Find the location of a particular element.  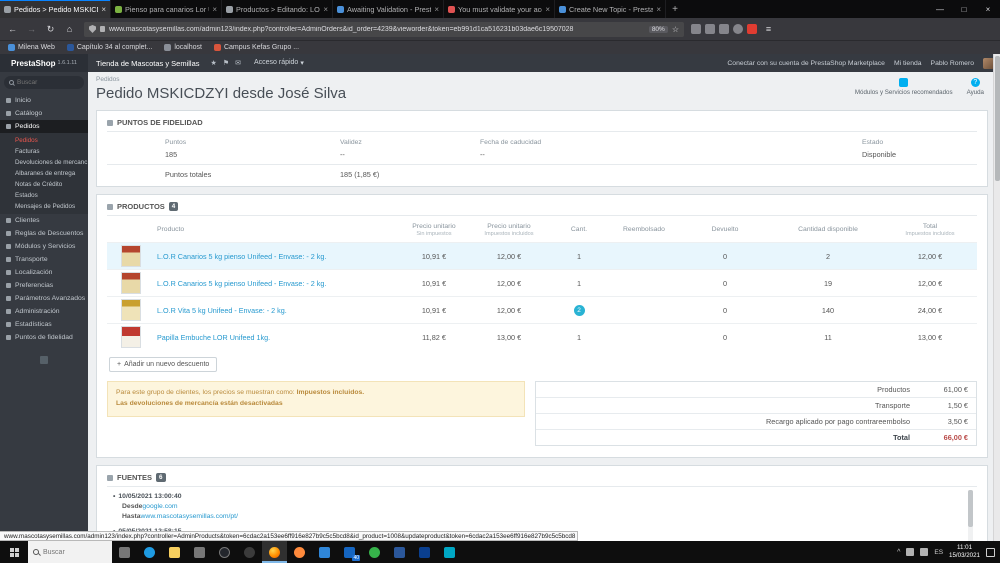

bookmark-milena-web: Milena Web is located at coordinates (31, 47).